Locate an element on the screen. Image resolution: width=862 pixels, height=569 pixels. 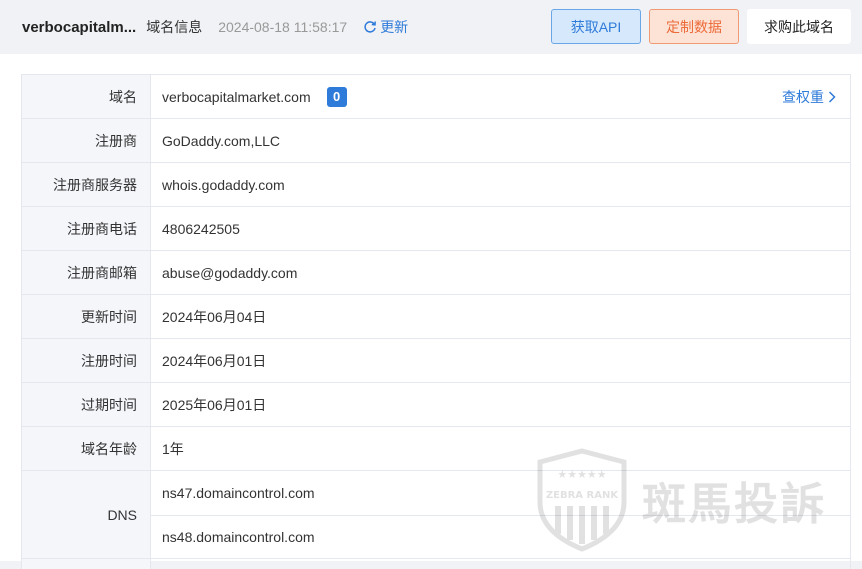
table-row: 注册商电话 4806242505 is located at coordinates (436, 229).